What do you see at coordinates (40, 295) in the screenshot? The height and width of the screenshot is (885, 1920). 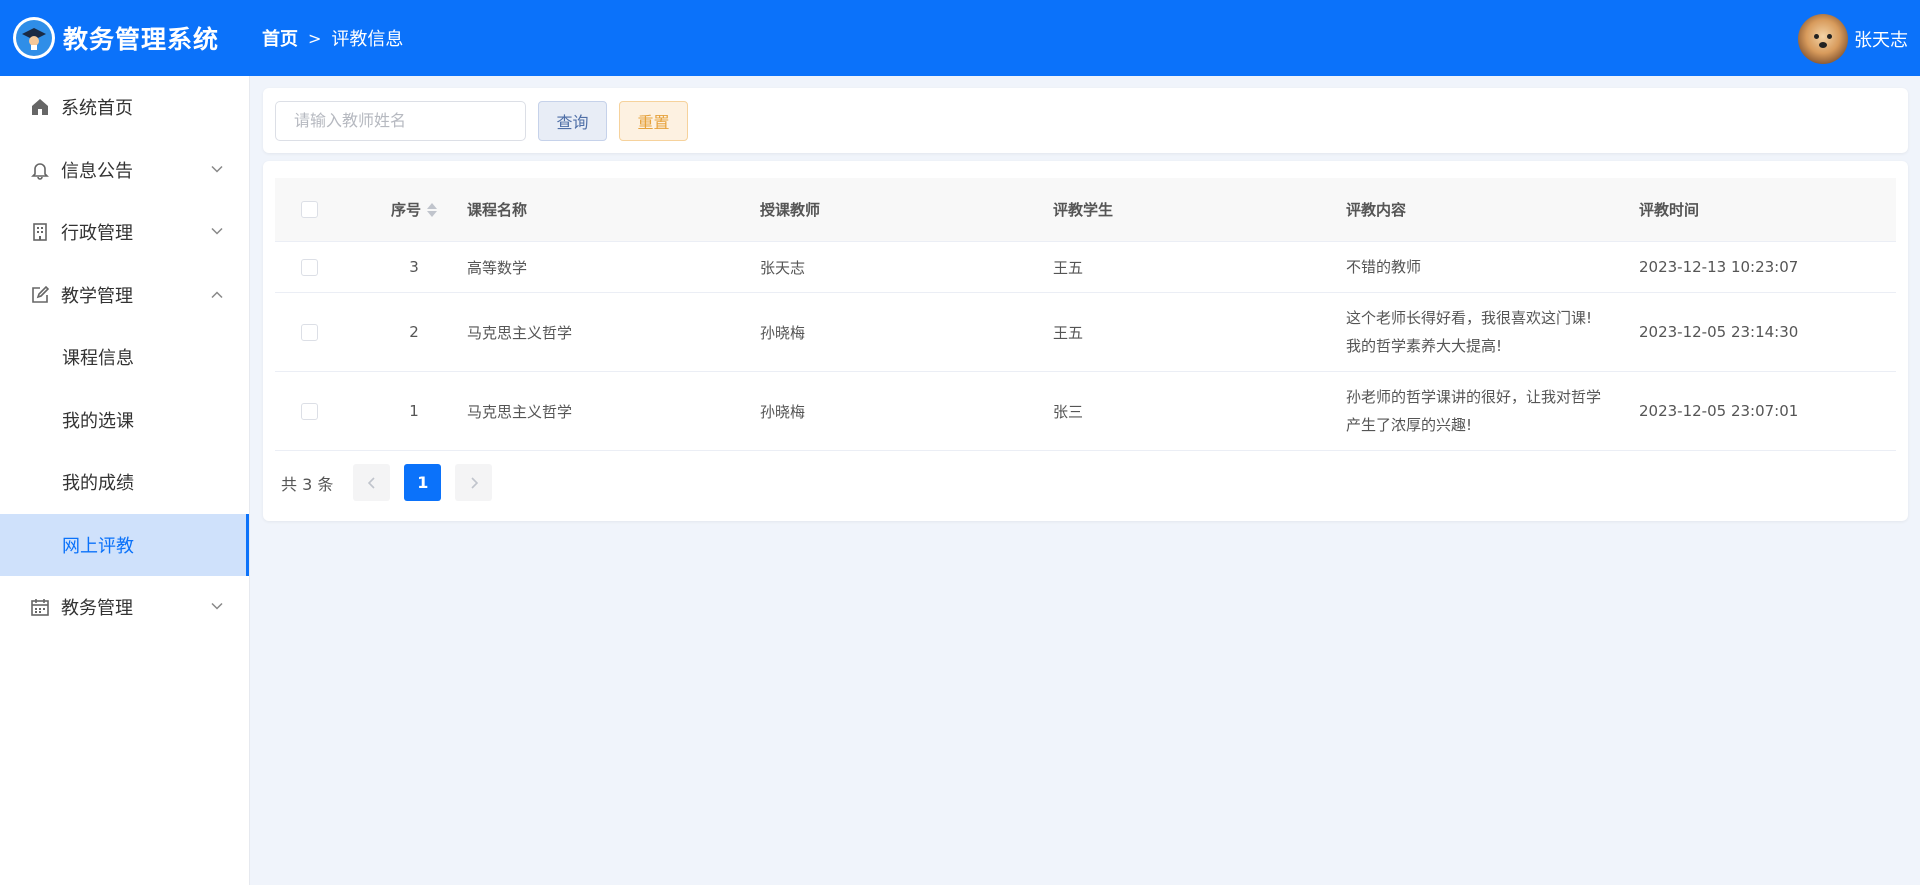 I see `edit-icon` at bounding box center [40, 295].